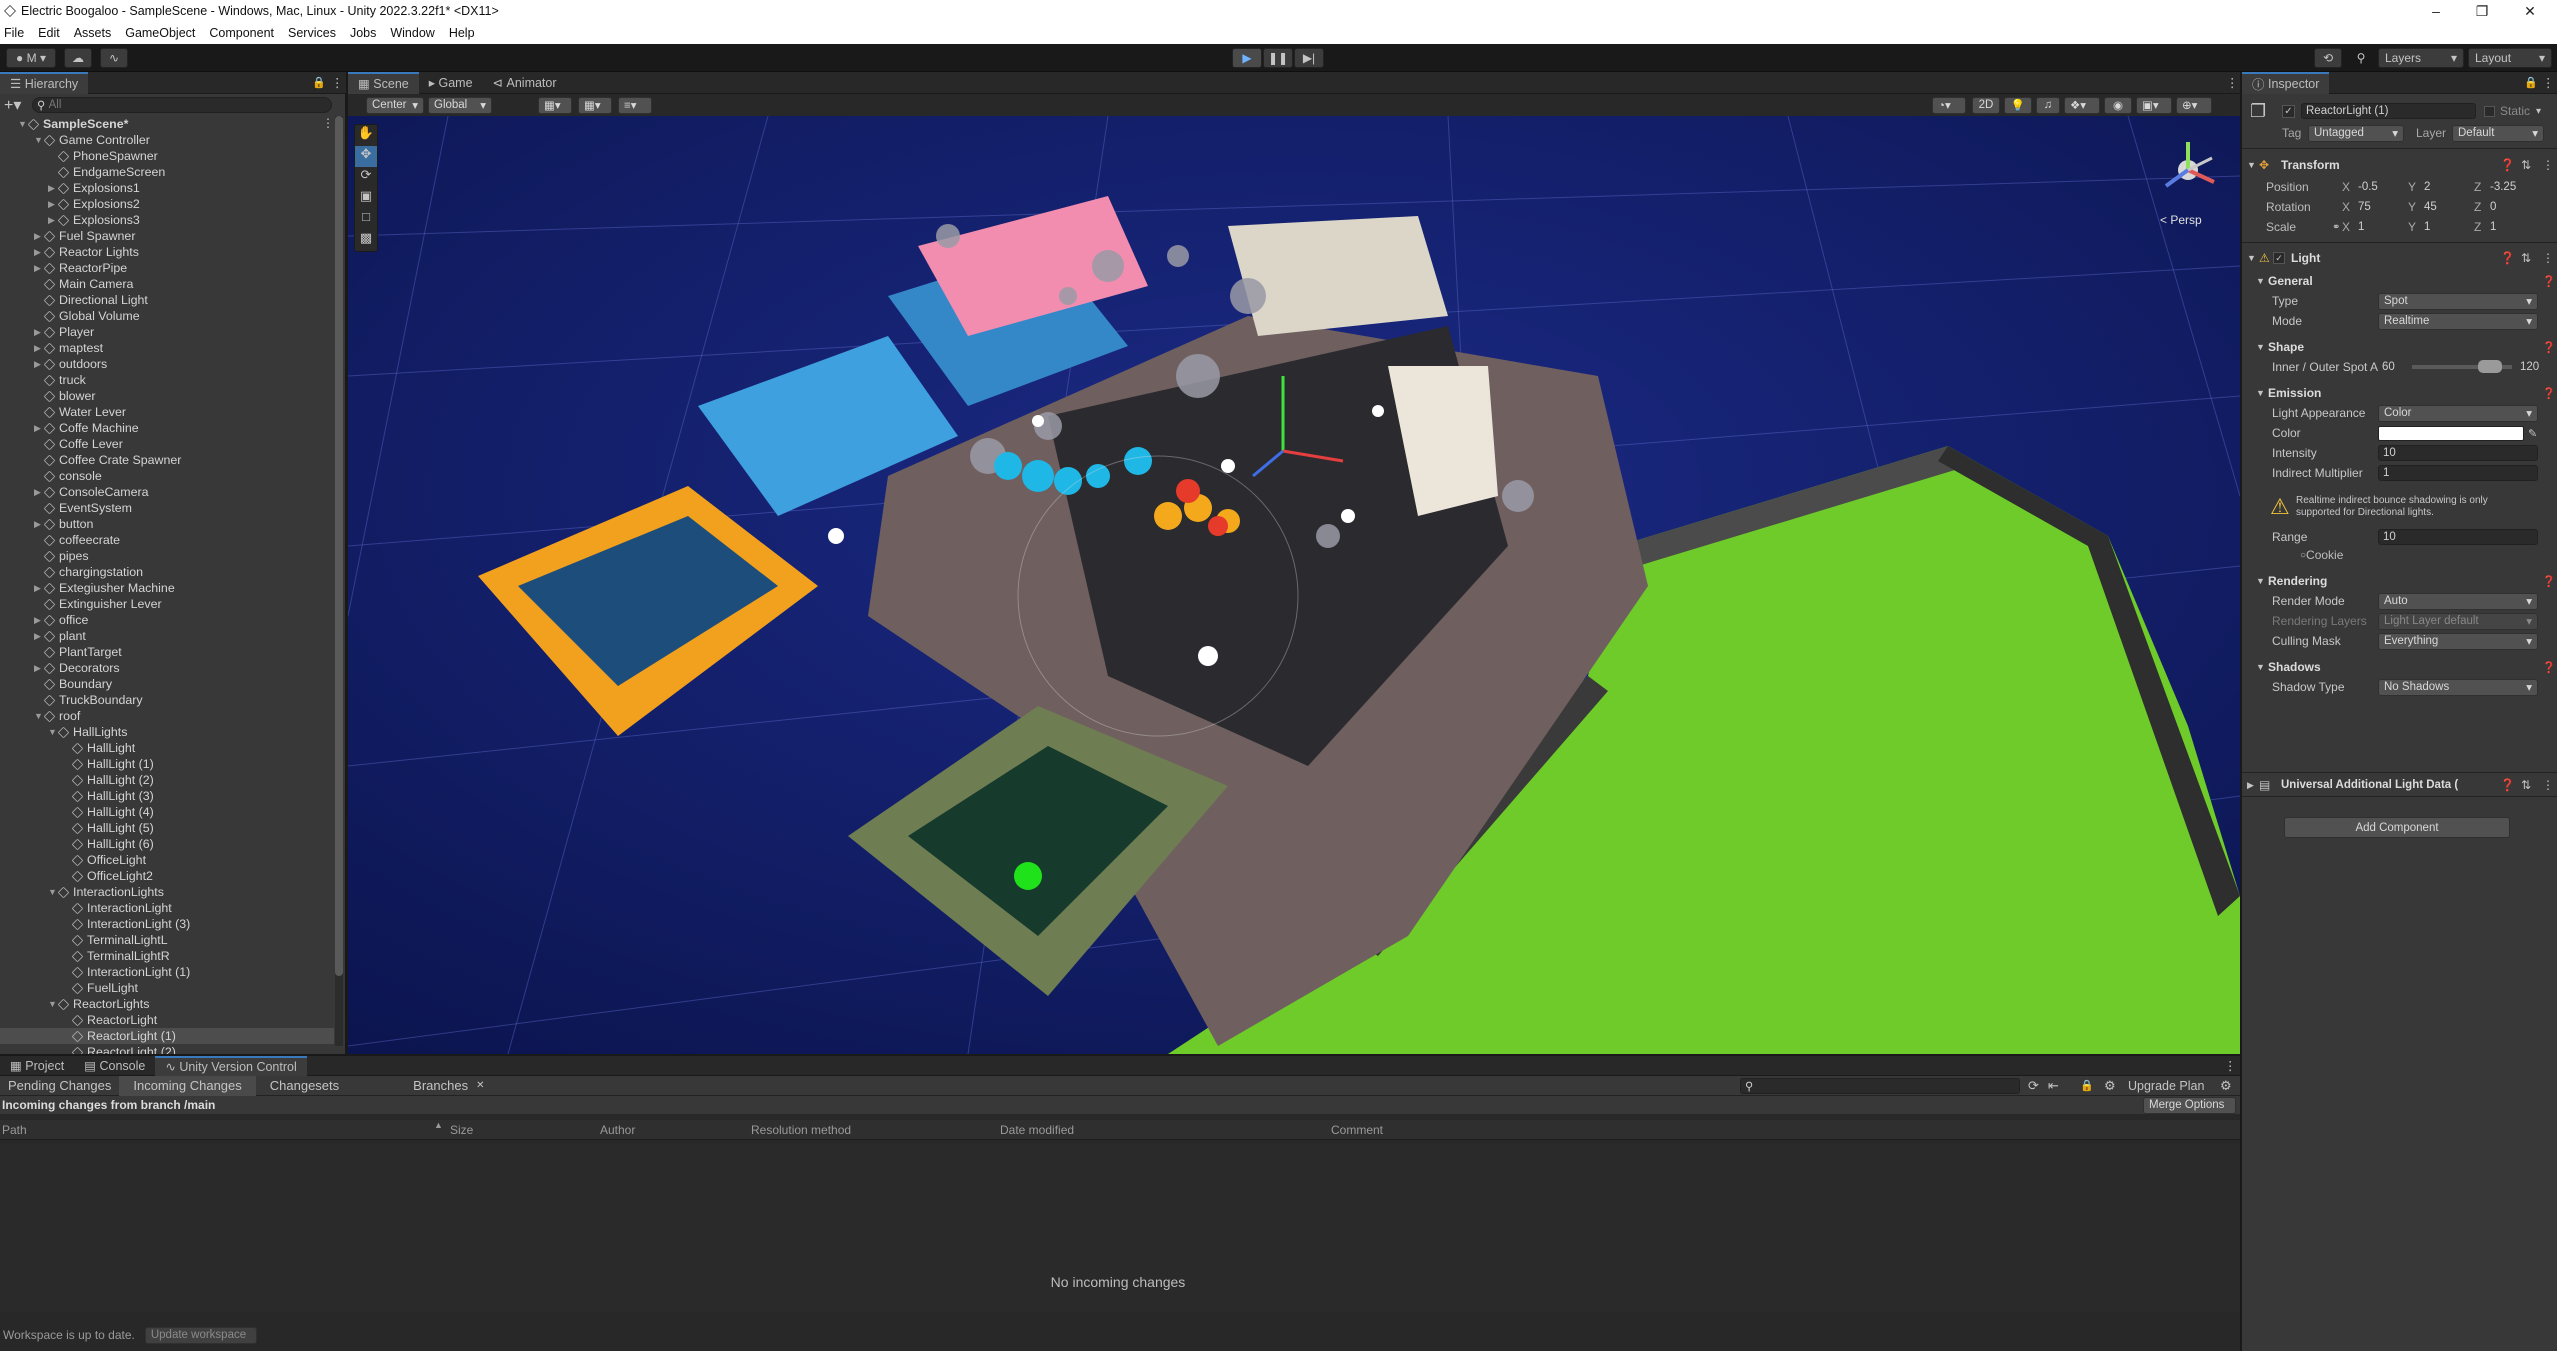  I want to click on tab-animator: ⊲ Animator, so click(525, 83).